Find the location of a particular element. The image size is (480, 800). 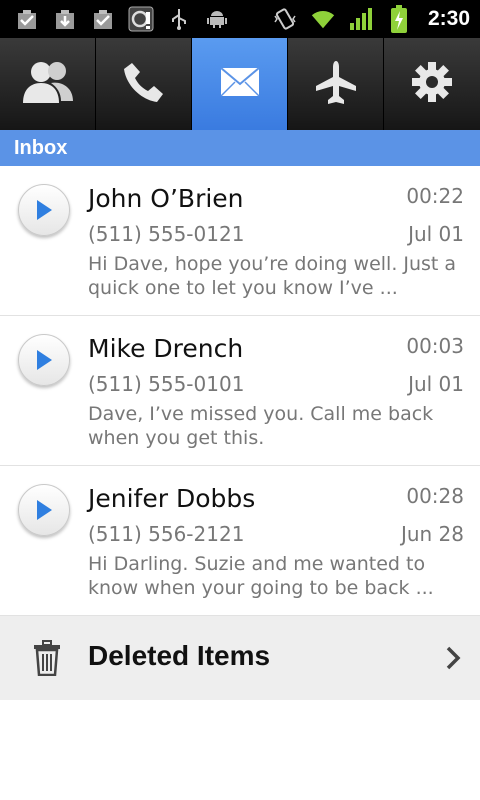

status-bar: 2:30 is located at coordinates (240, 19).